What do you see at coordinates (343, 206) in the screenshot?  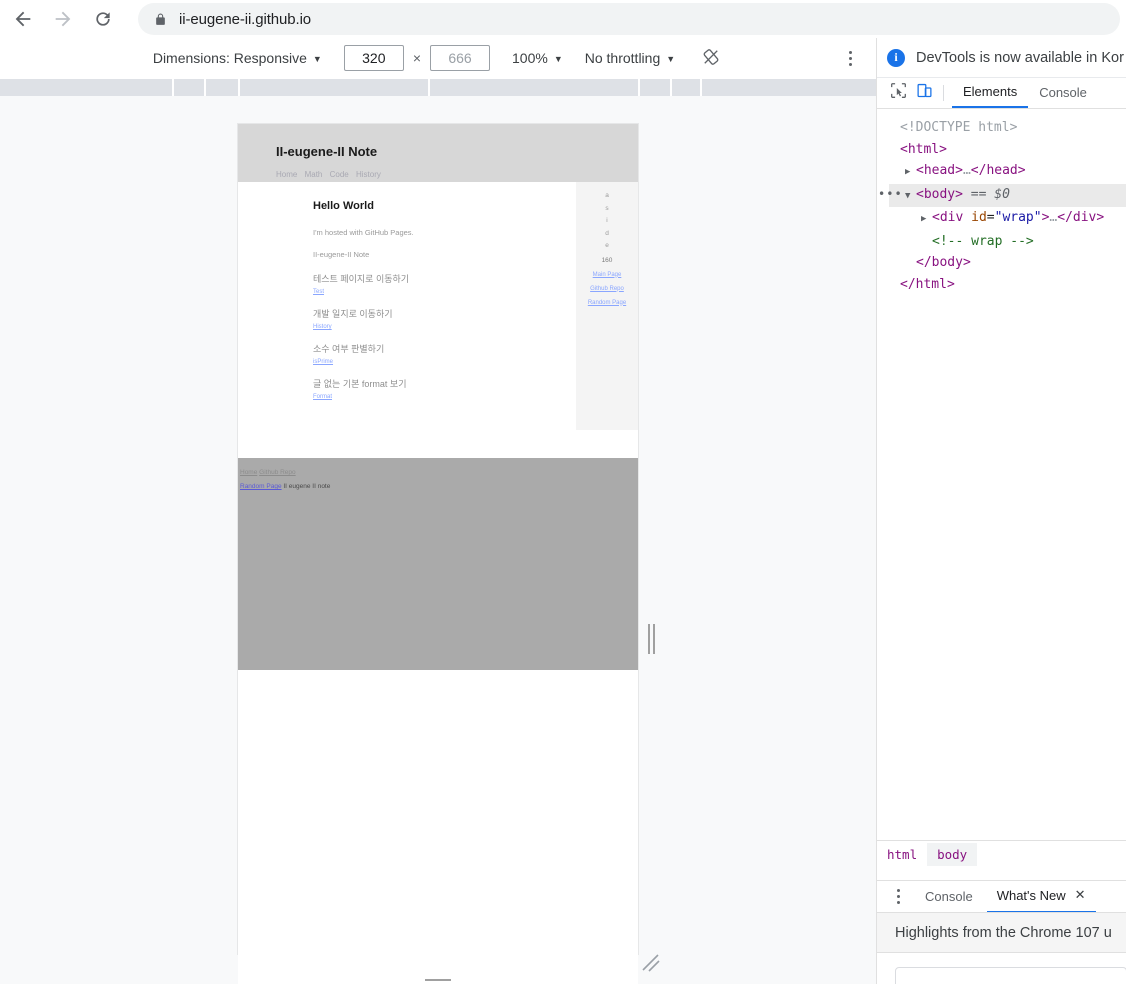 I see `main-heading: Hello World` at bounding box center [343, 206].